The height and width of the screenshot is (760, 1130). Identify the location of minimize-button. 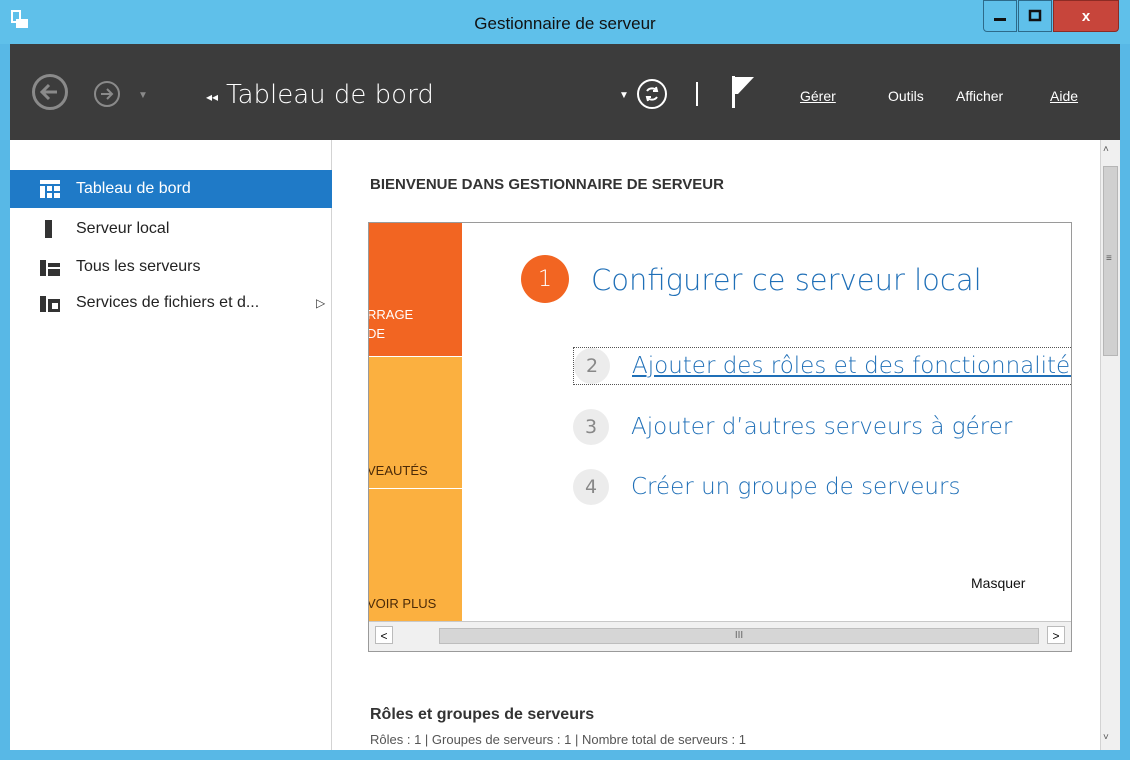
(1000, 16).